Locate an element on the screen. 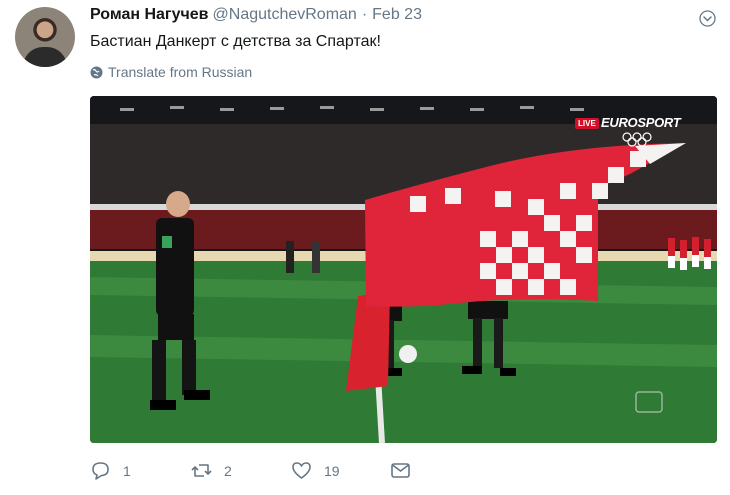 The height and width of the screenshot is (495, 730). reply-count: 1 is located at coordinates (127, 470).